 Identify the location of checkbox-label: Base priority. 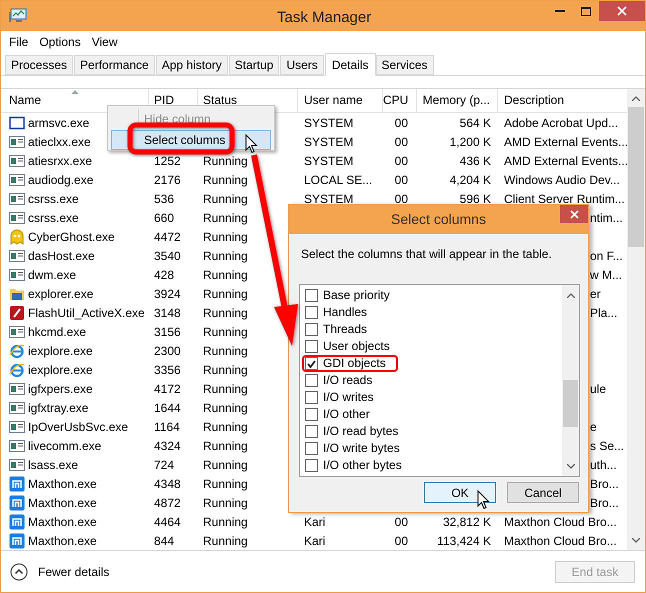
(356, 295).